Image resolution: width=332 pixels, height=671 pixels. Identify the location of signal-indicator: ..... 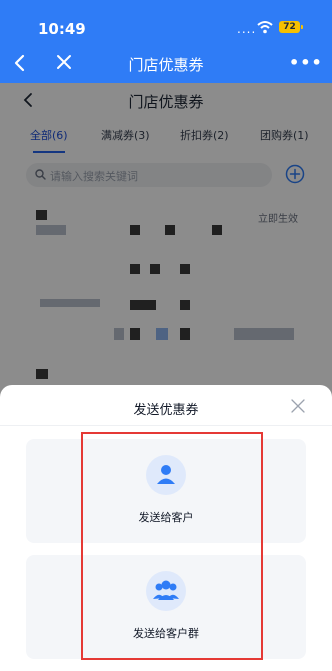
(247, 29).